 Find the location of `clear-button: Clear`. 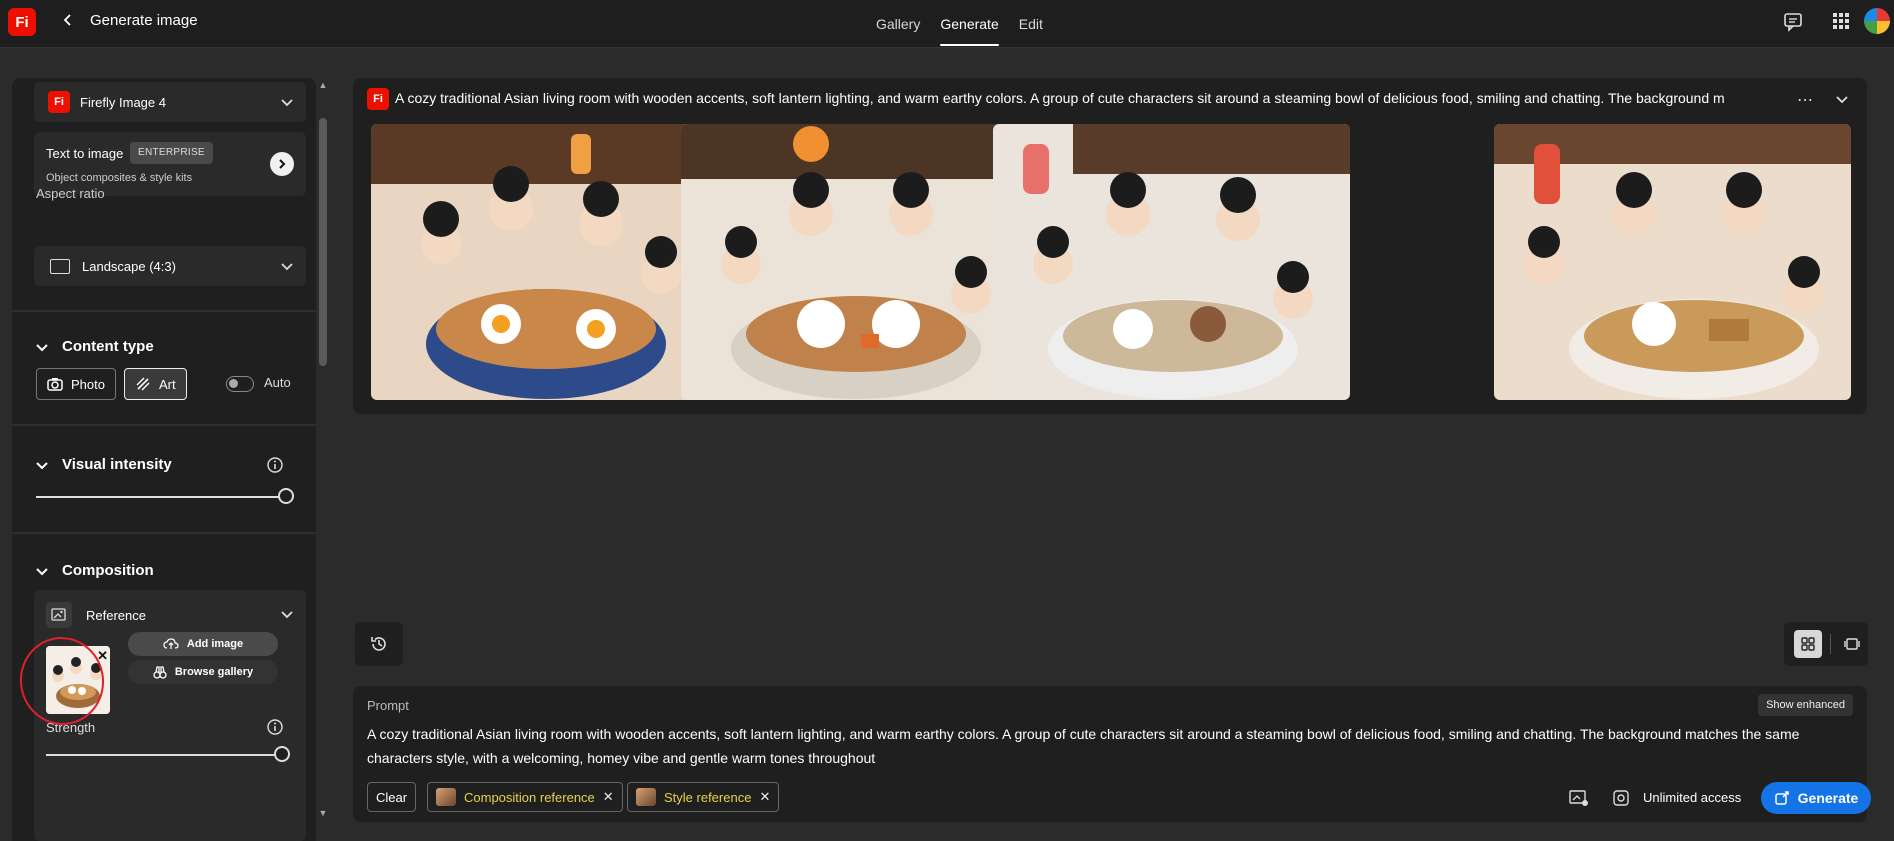

clear-button: Clear is located at coordinates (392, 797).